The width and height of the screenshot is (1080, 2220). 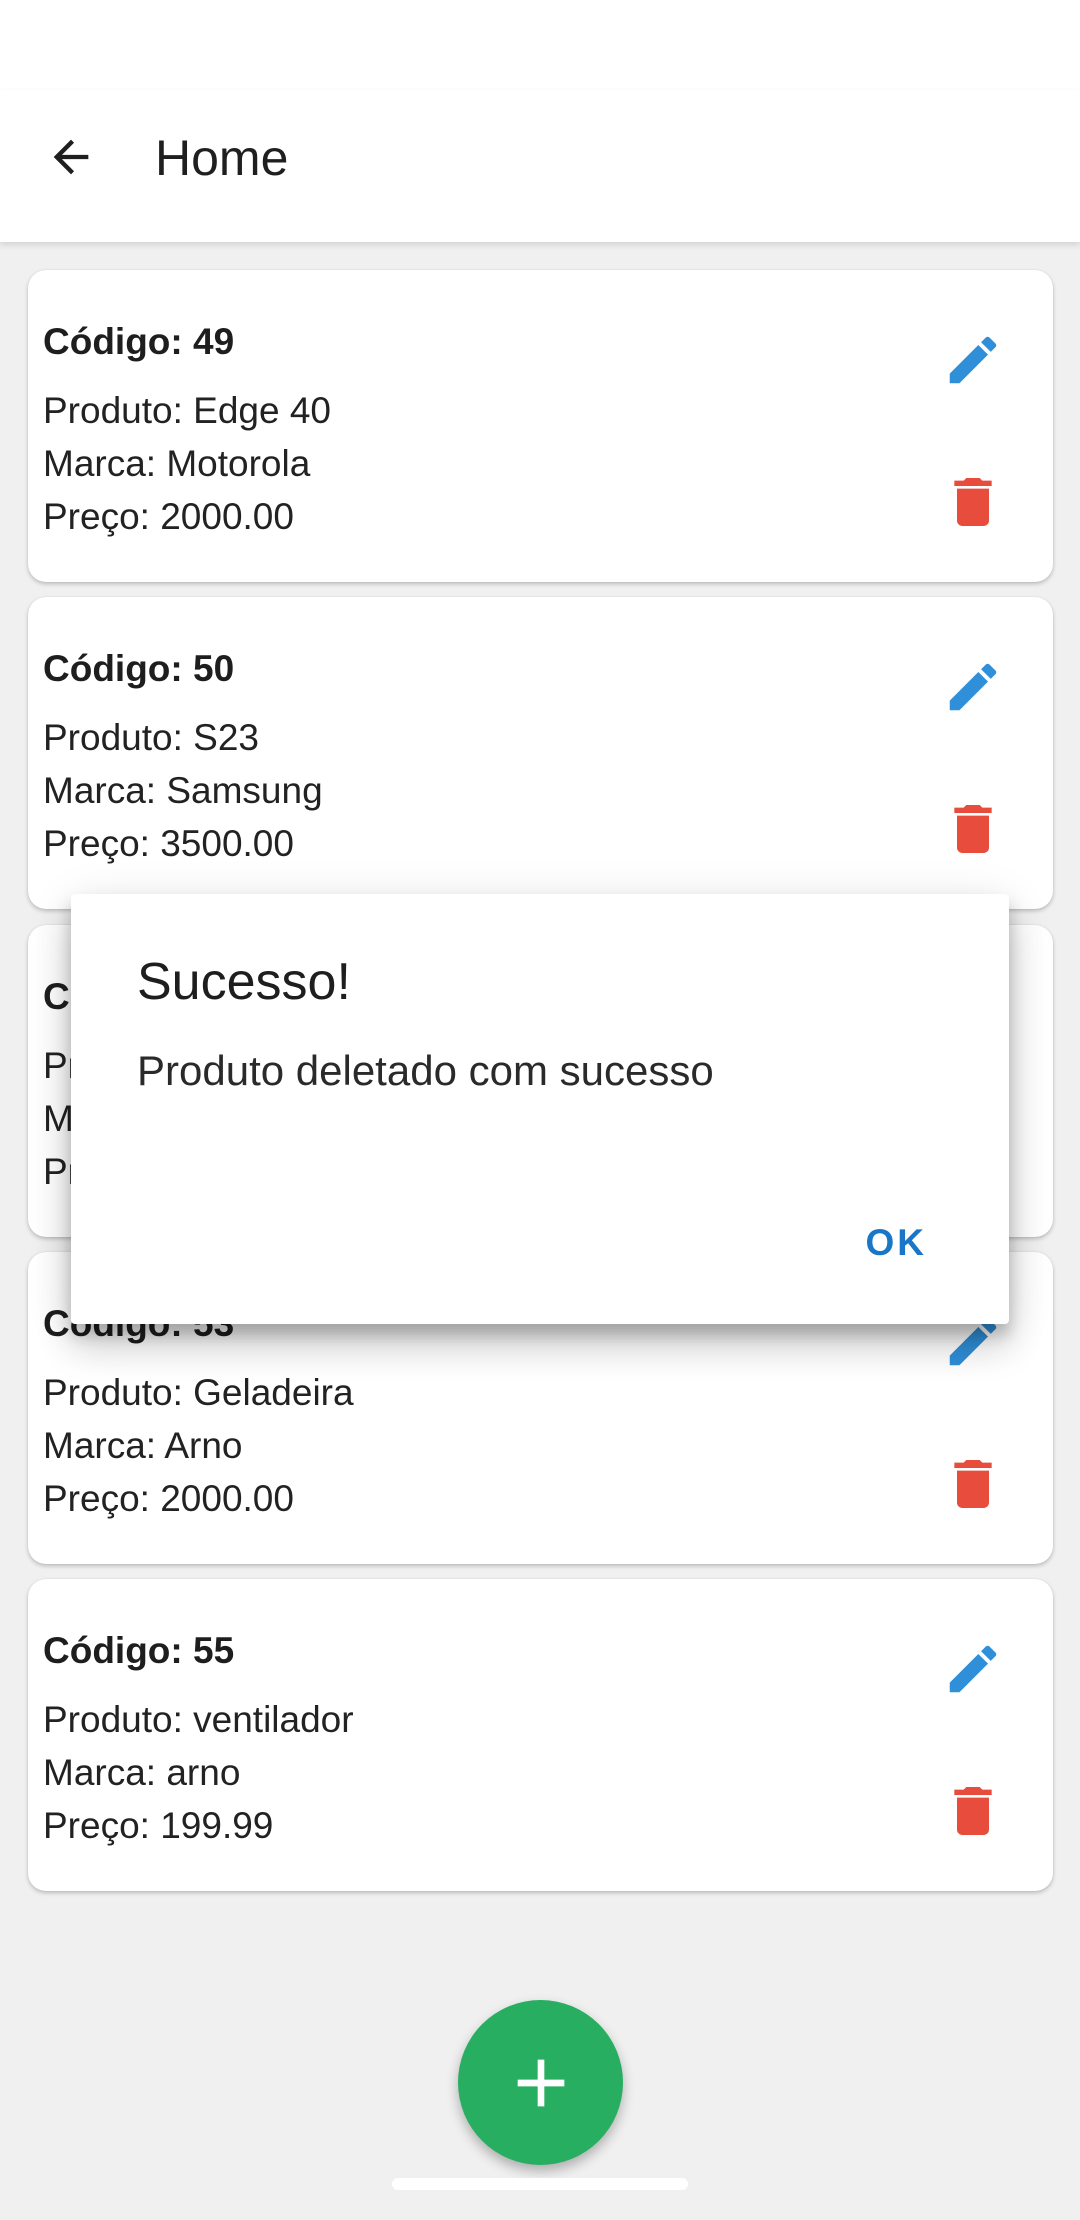 What do you see at coordinates (897, 1243) in the screenshot?
I see `ok-button: OK` at bounding box center [897, 1243].